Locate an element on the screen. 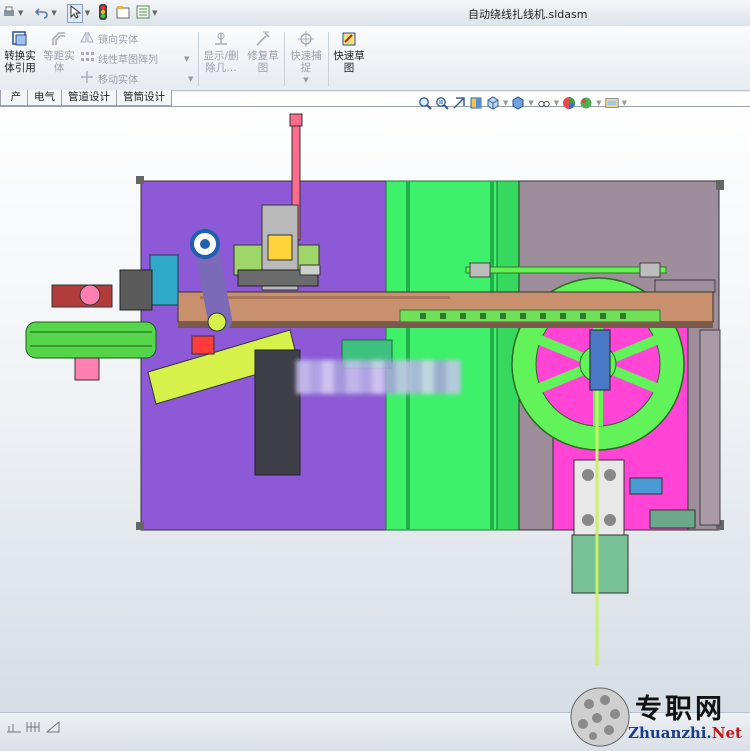 The width and height of the screenshot is (750, 751). view-settings-icon is located at coordinates (612, 103).